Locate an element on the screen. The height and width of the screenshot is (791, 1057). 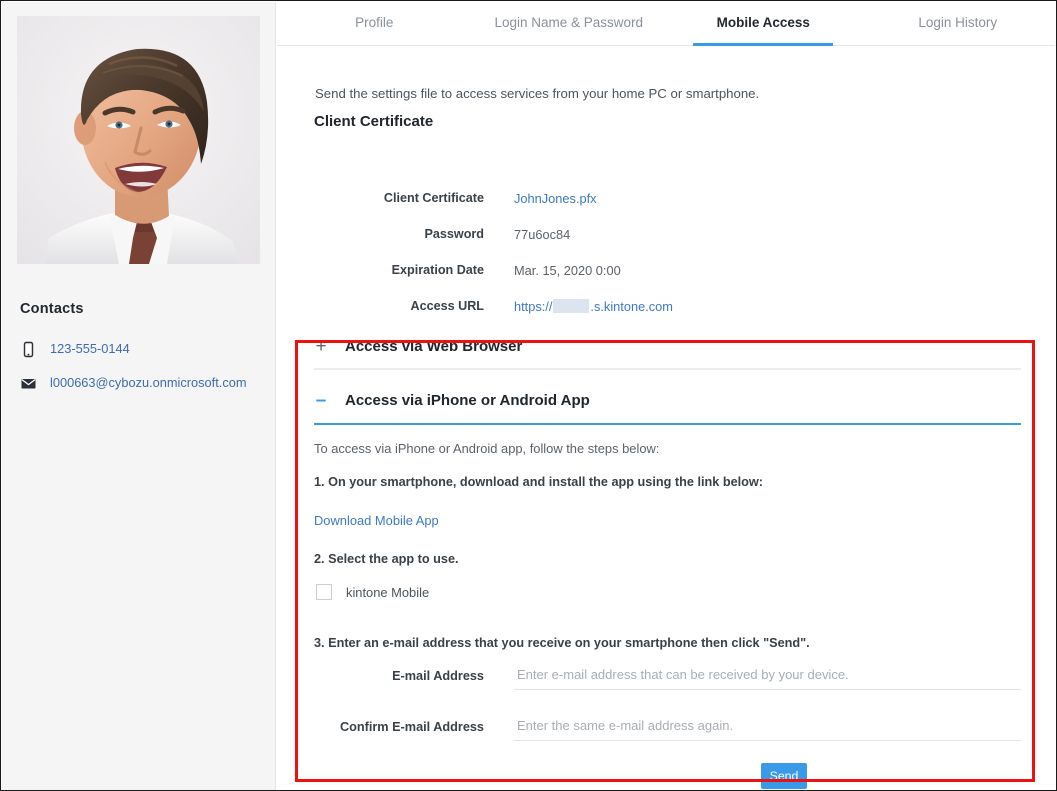
cert-row-expiration-date: Expiration Date Mar. 15, 2020 0:00 is located at coordinates (664, 270).